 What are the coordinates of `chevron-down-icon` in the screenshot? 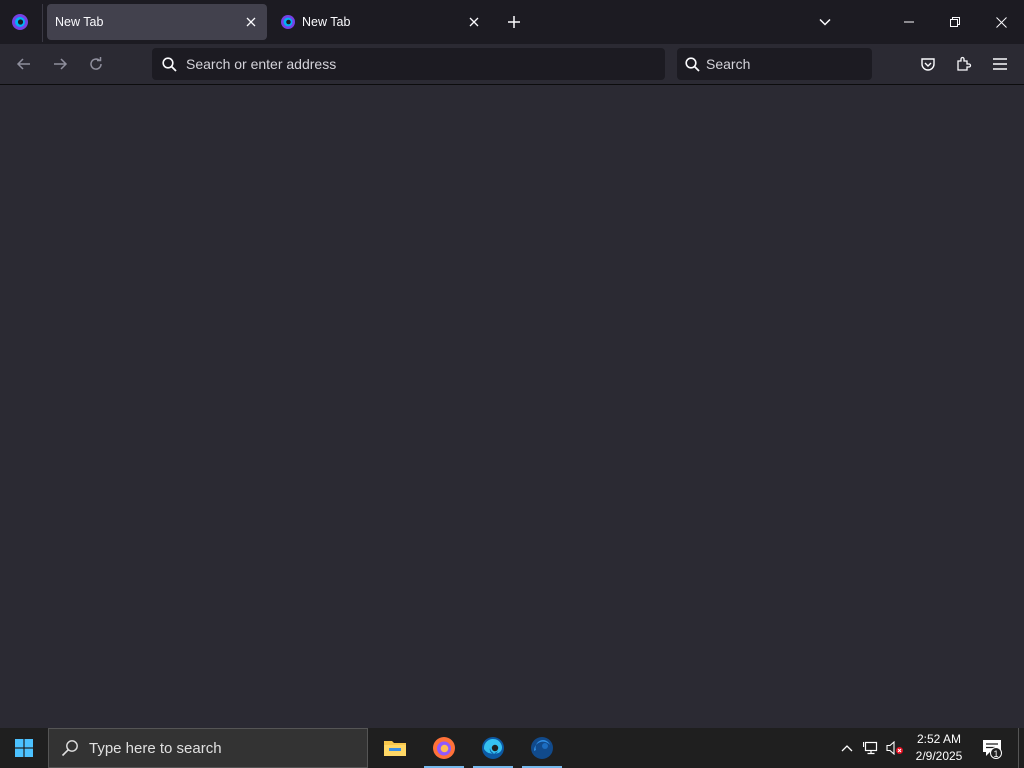 It's located at (825, 22).